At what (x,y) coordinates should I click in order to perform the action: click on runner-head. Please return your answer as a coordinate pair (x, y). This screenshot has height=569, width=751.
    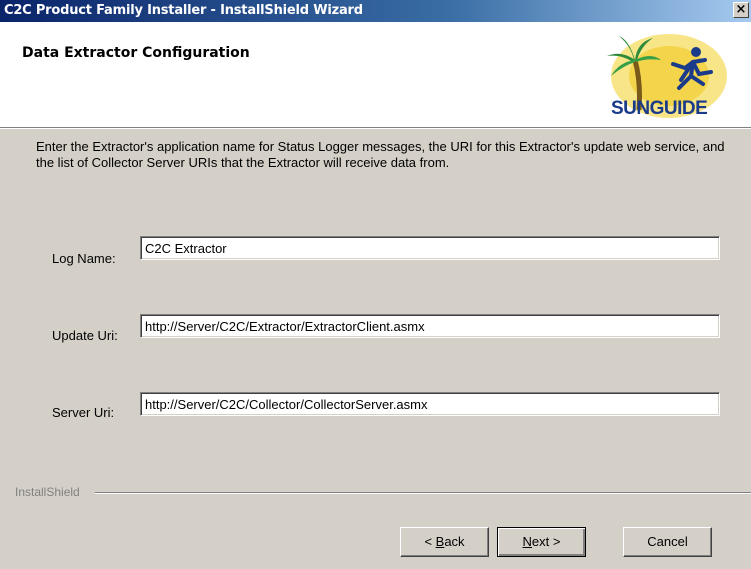
    Looking at the image, I should click on (696, 52).